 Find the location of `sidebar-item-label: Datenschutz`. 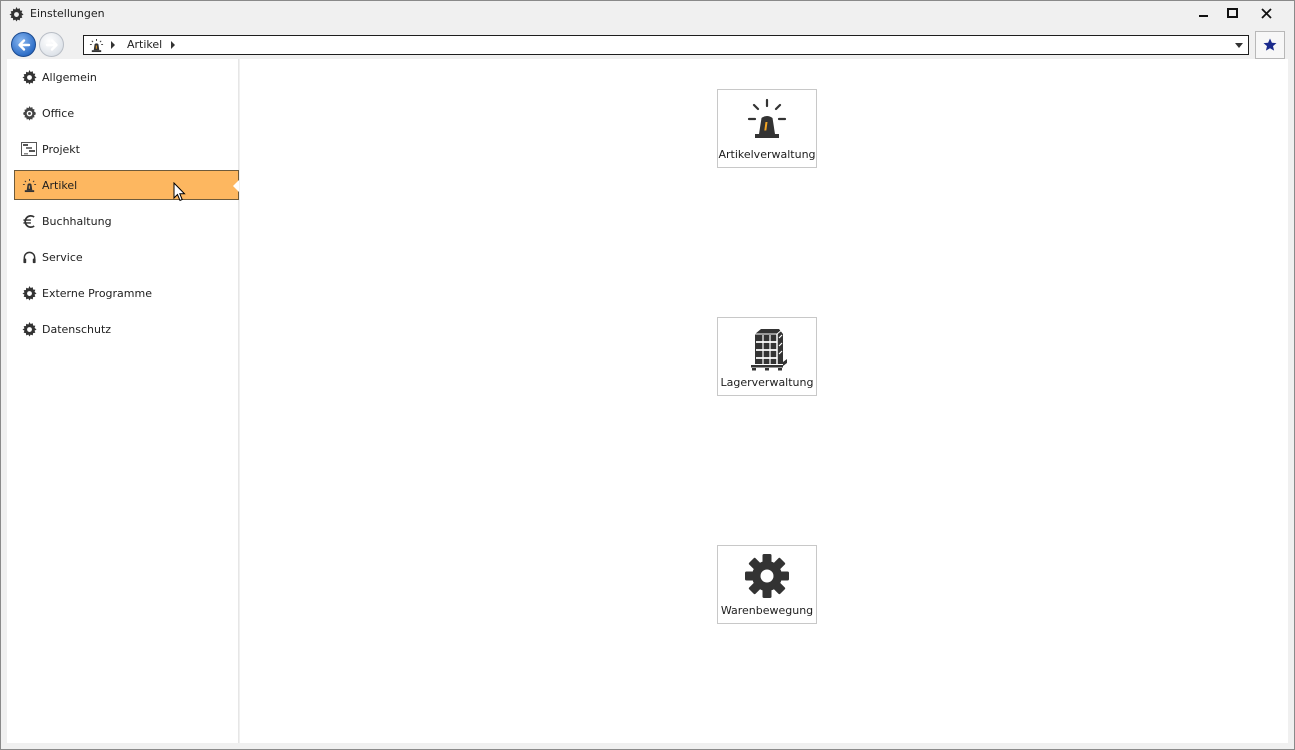

sidebar-item-label: Datenschutz is located at coordinates (77, 329).